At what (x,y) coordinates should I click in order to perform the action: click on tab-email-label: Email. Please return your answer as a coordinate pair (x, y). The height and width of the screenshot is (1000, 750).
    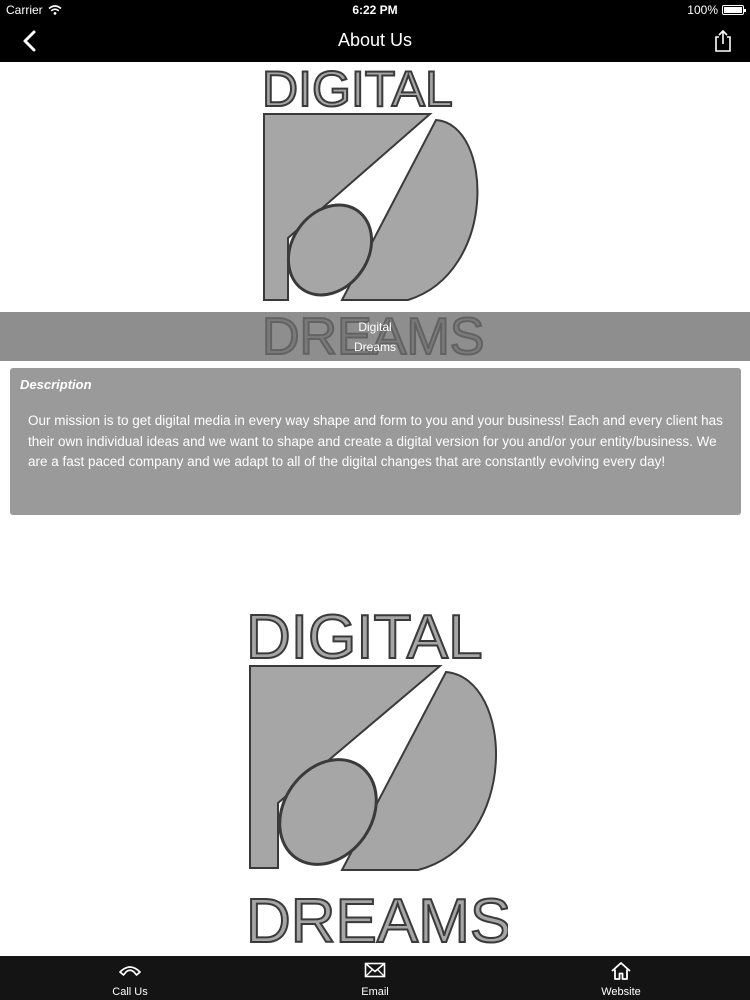
    Looking at the image, I should click on (375, 992).